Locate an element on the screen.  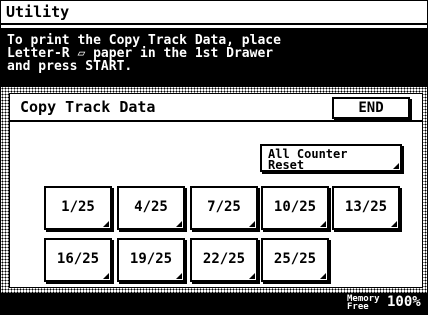
counter-button-10: 10/25 is located at coordinates (295, 208).